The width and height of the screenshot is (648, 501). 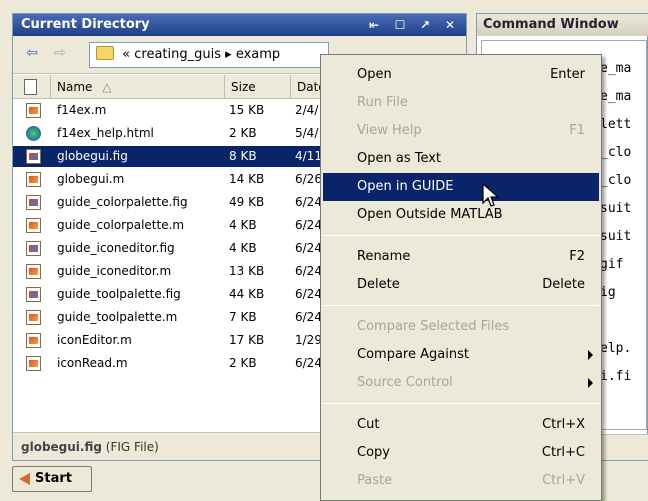 I want to click on back-arrow-icon: ⇦, so click(x=32, y=53).